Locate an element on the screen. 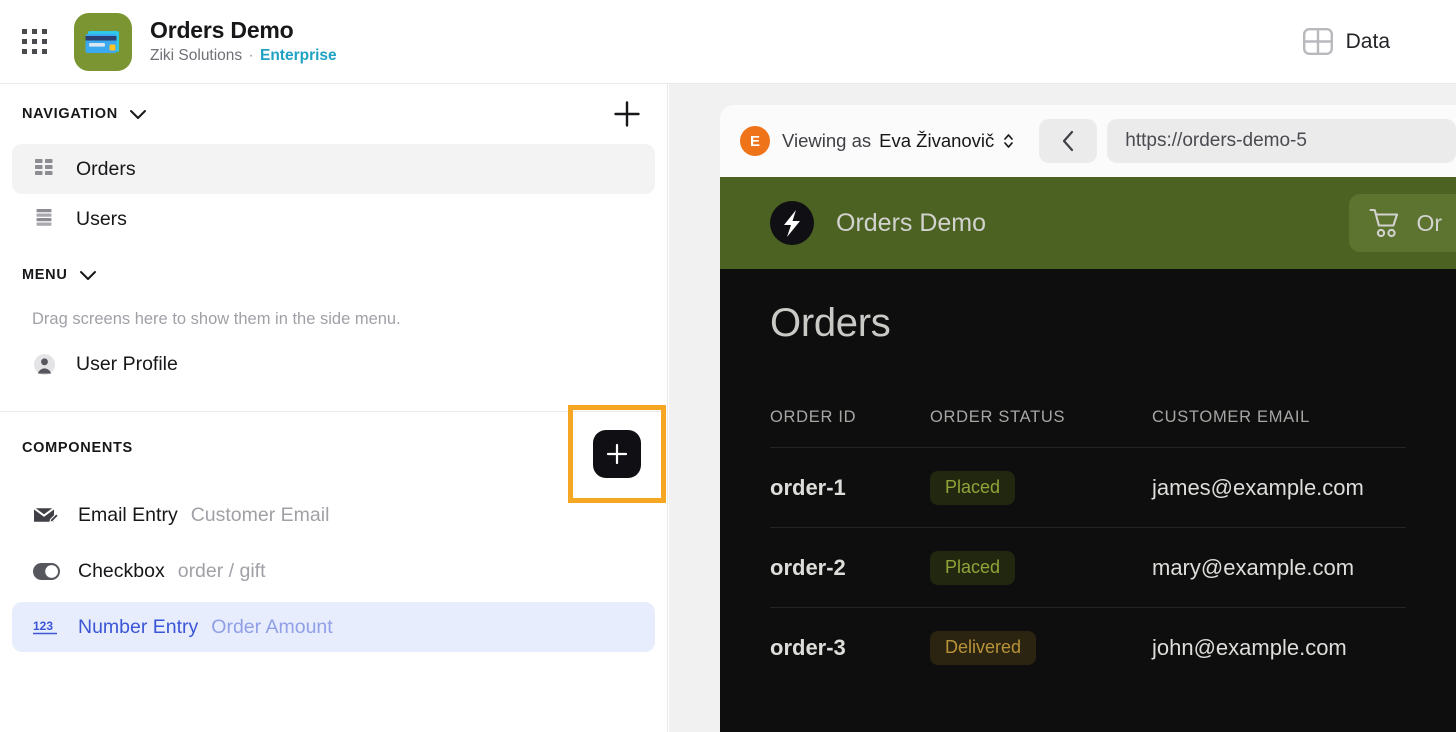  data-tab-label: Data is located at coordinates (1367, 41).